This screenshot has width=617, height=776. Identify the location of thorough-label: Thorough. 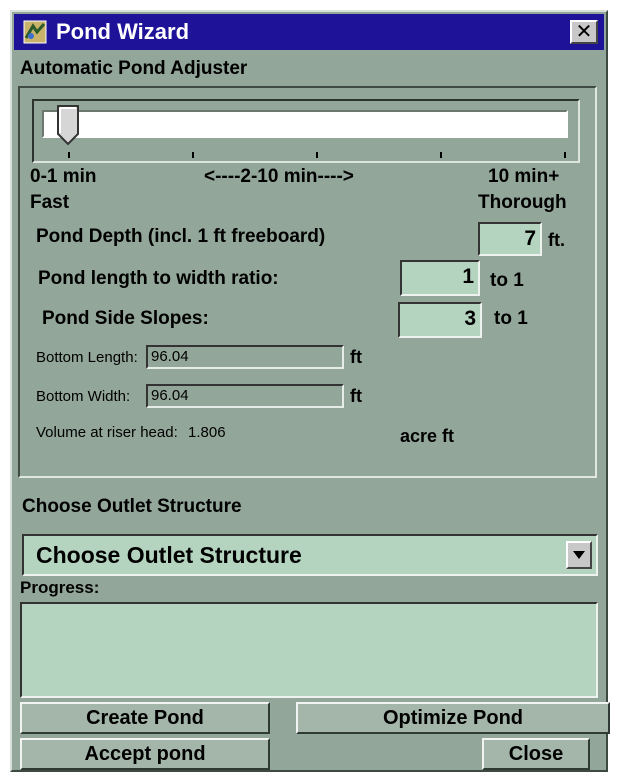
(522, 202).